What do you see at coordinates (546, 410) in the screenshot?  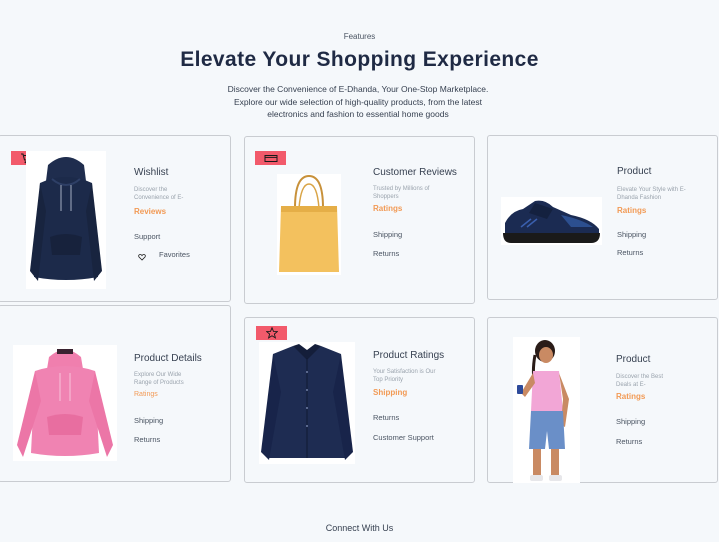 I see `shopper-image` at bounding box center [546, 410].